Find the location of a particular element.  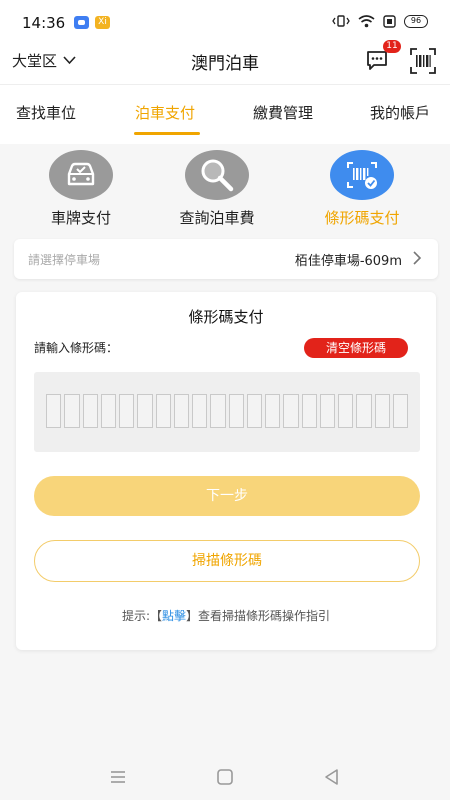

menu-icon is located at coordinates (118, 777).